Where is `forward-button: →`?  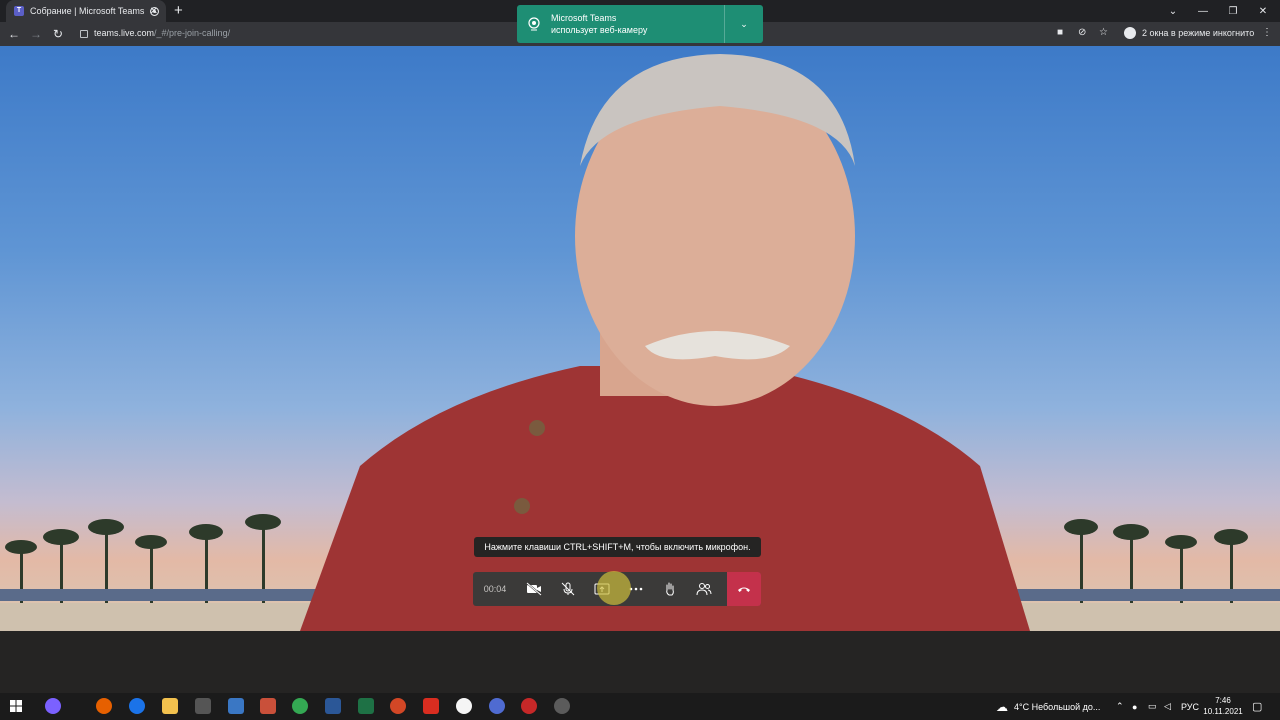 forward-button: → is located at coordinates (36, 34).